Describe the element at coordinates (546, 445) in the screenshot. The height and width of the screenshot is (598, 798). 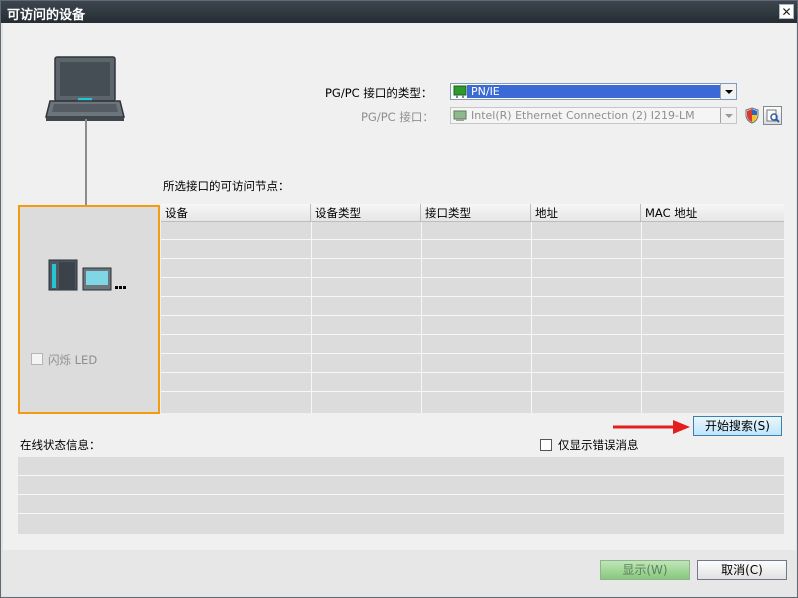
I see `show-errors-only-checkbox` at that location.